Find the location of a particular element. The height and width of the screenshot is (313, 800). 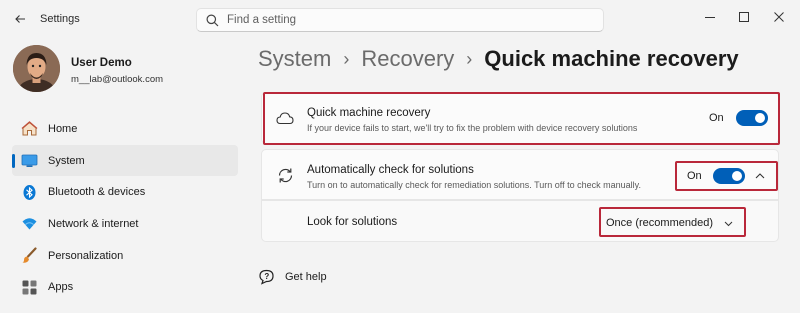

back-button is located at coordinates (20, 19).